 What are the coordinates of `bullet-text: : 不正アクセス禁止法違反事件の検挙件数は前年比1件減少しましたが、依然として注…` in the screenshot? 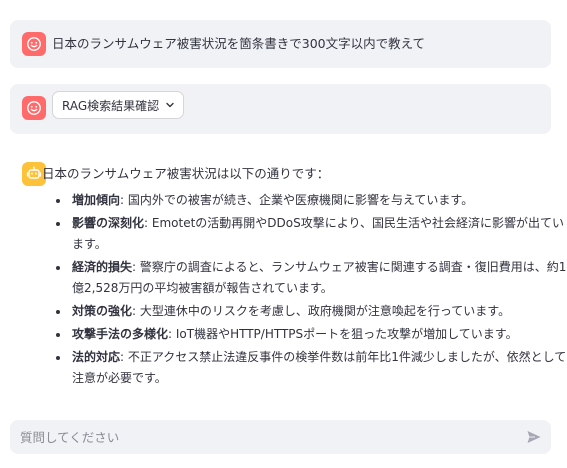 It's located at (319, 367).